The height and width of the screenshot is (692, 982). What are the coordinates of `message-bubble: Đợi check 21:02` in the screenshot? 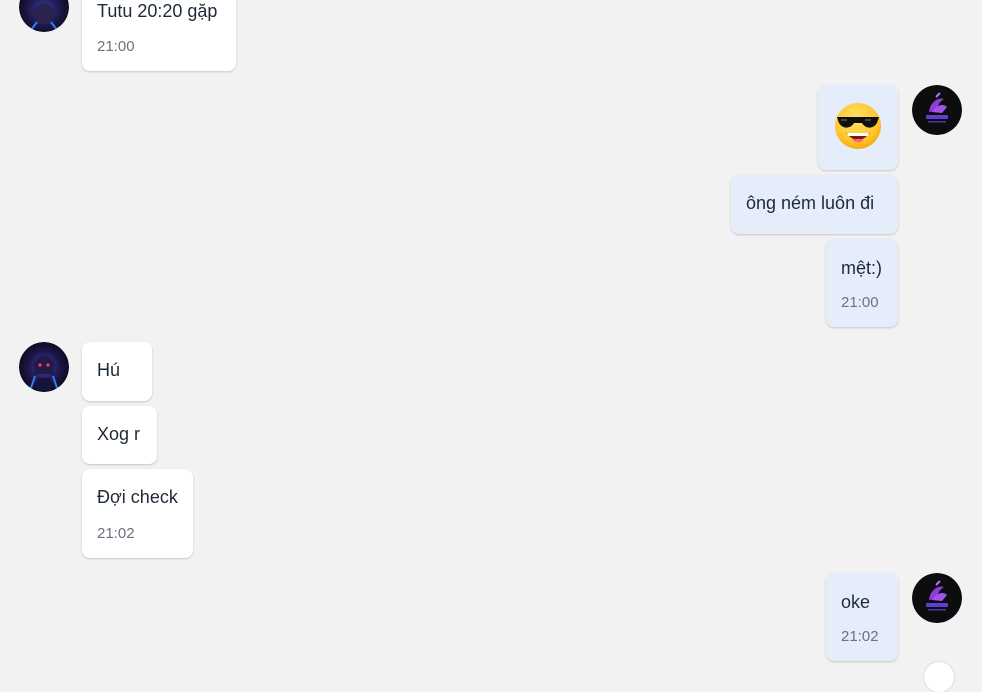 It's located at (137, 513).